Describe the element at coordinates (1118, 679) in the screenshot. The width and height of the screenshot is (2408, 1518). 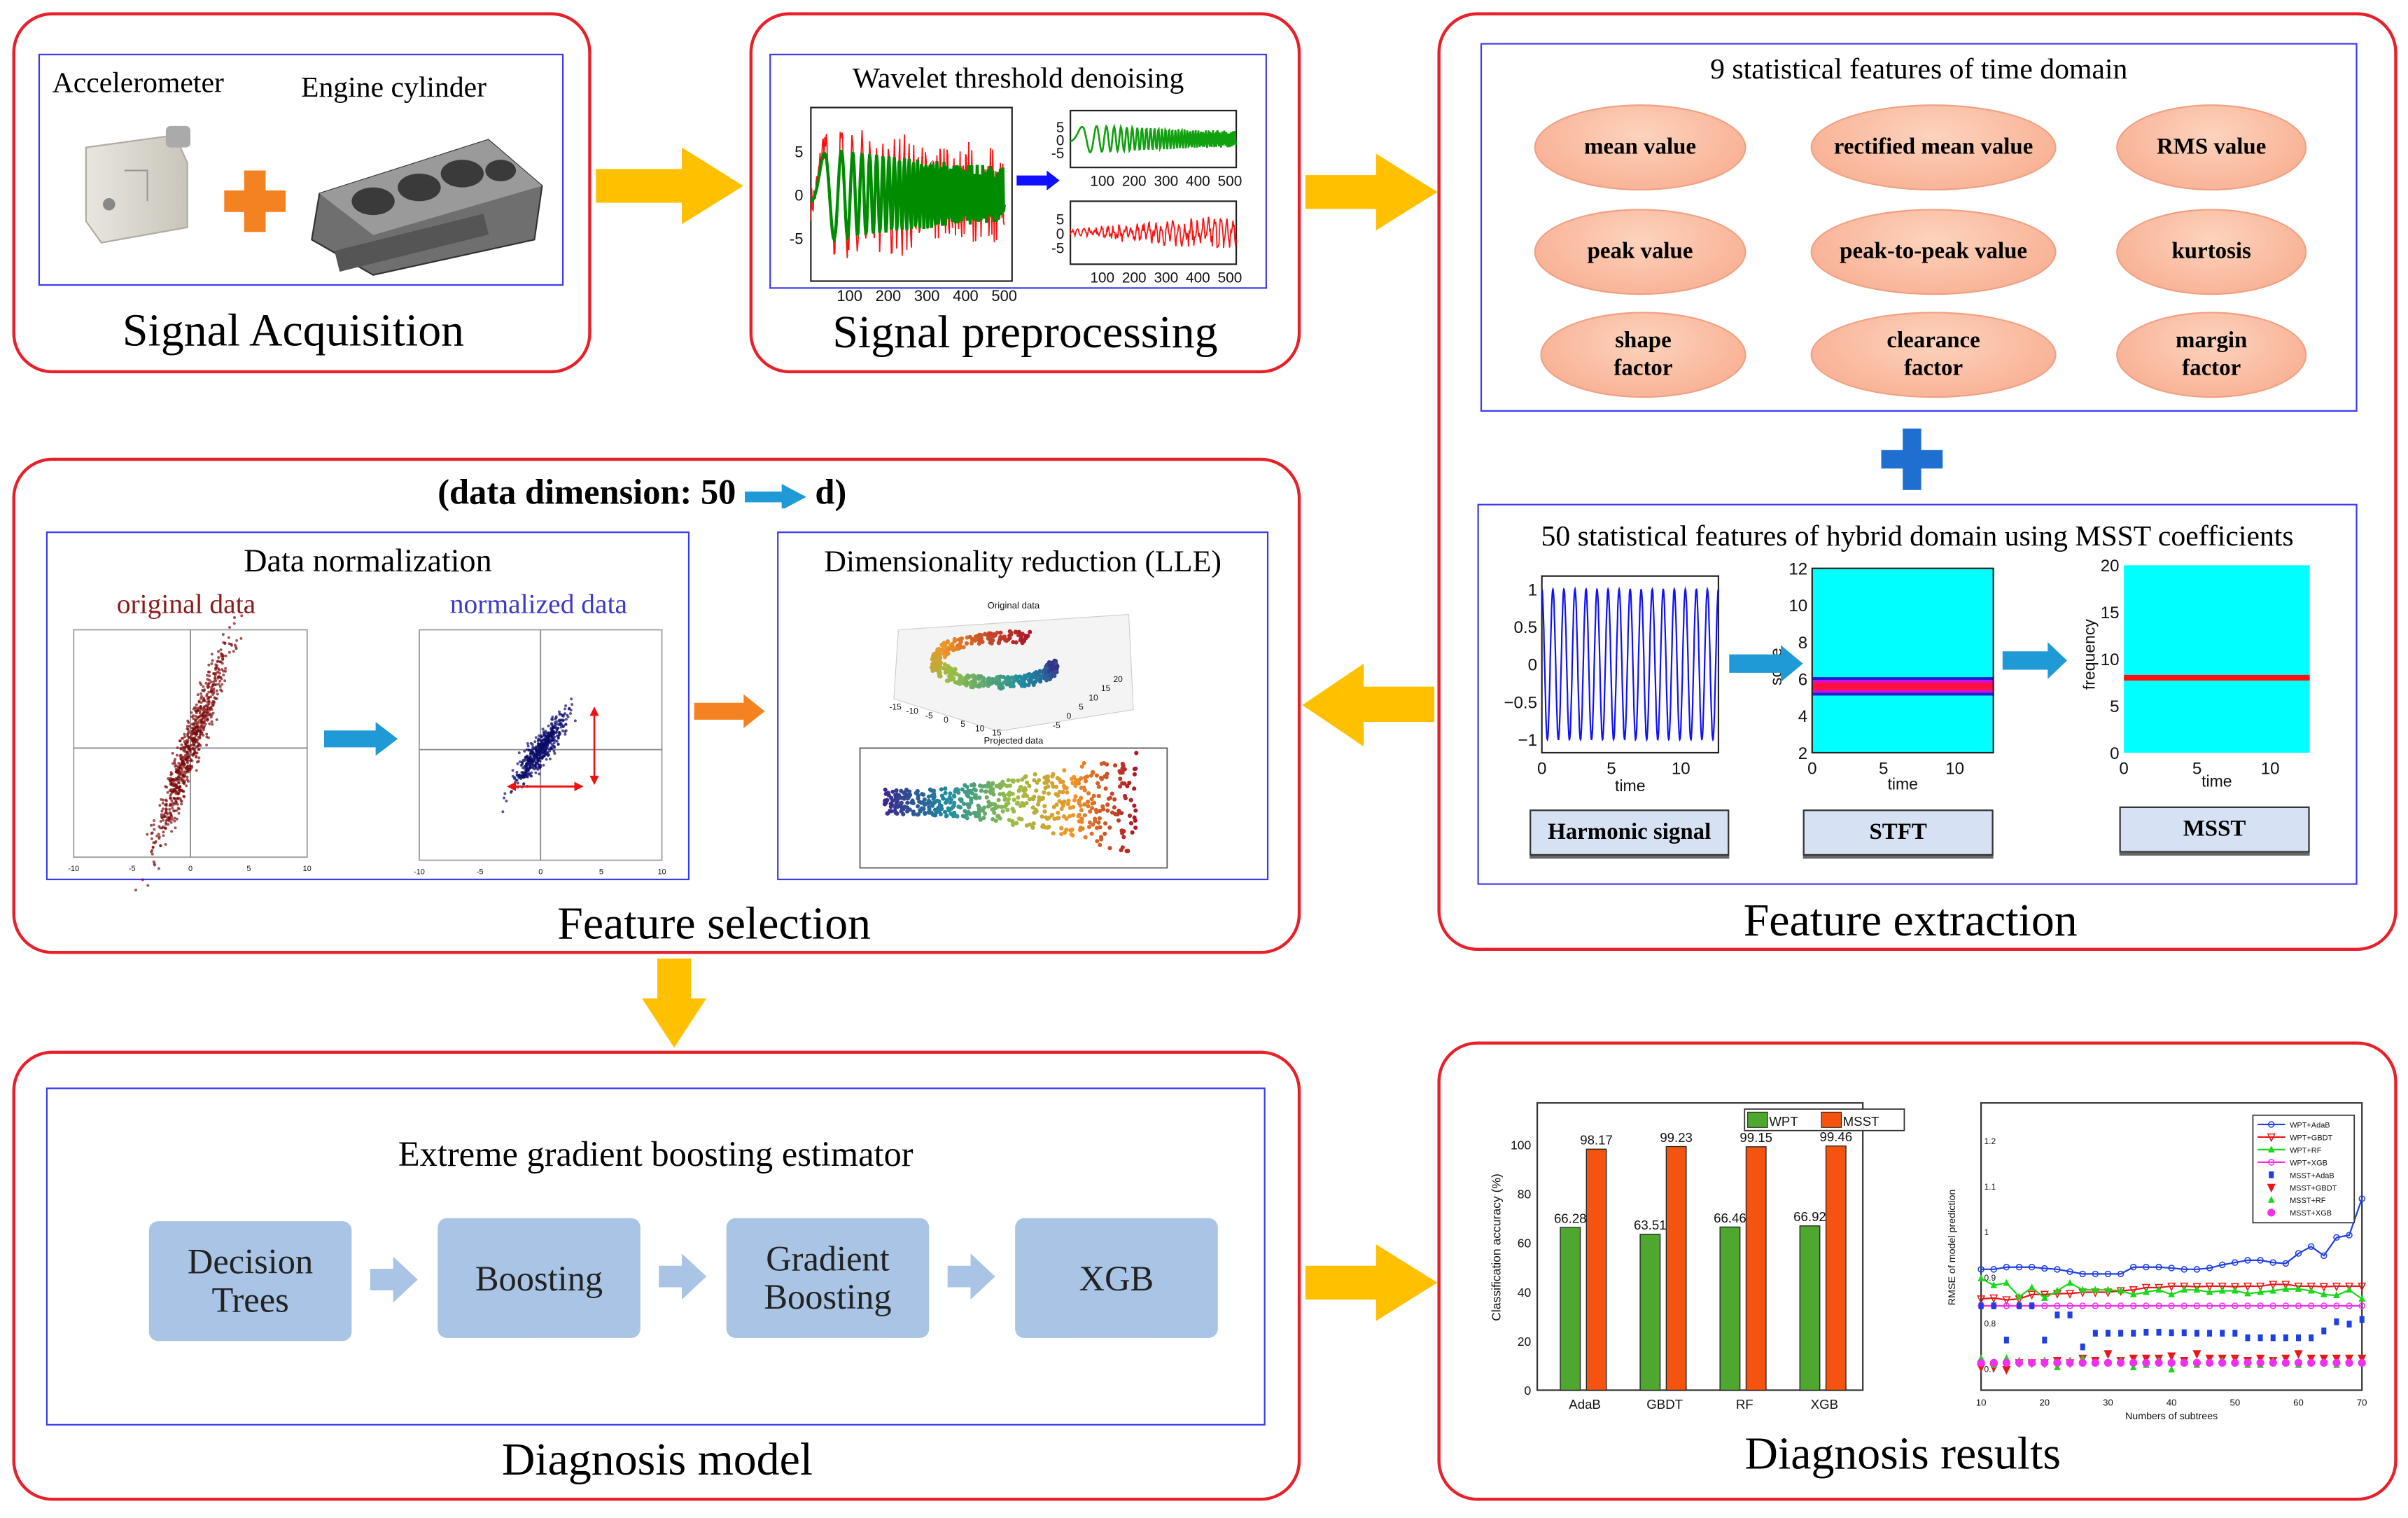
I see `y-tick-label: 20` at that location.